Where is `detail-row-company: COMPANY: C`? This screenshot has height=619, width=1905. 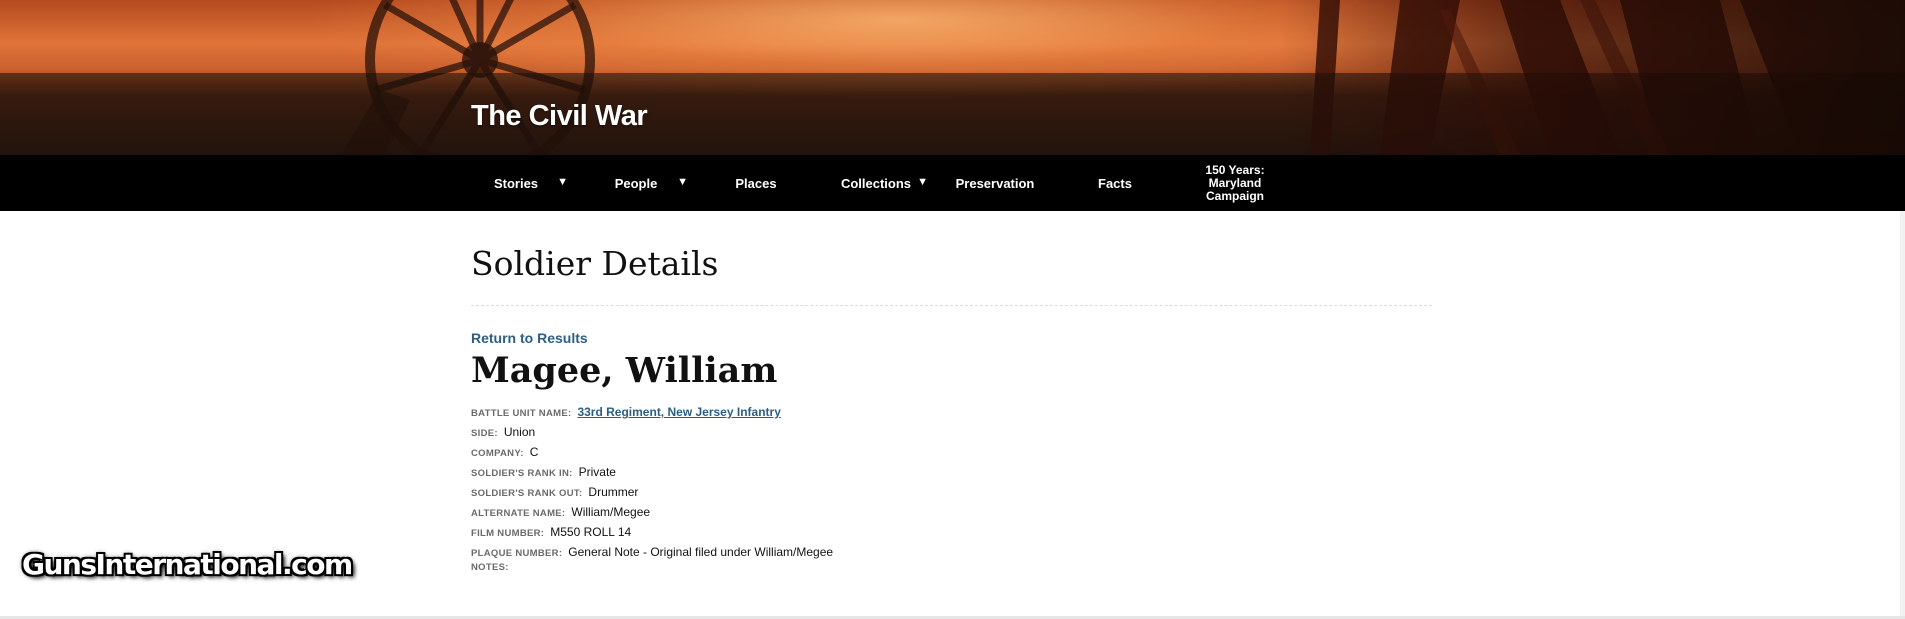
detail-row-company: COMPANY: C is located at coordinates (504, 454).